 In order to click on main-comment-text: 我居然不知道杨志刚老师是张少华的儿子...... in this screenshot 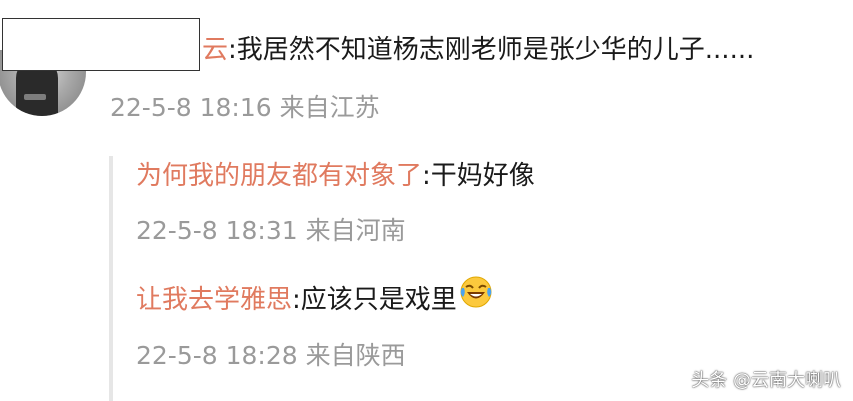, I will do `click(495, 50)`.